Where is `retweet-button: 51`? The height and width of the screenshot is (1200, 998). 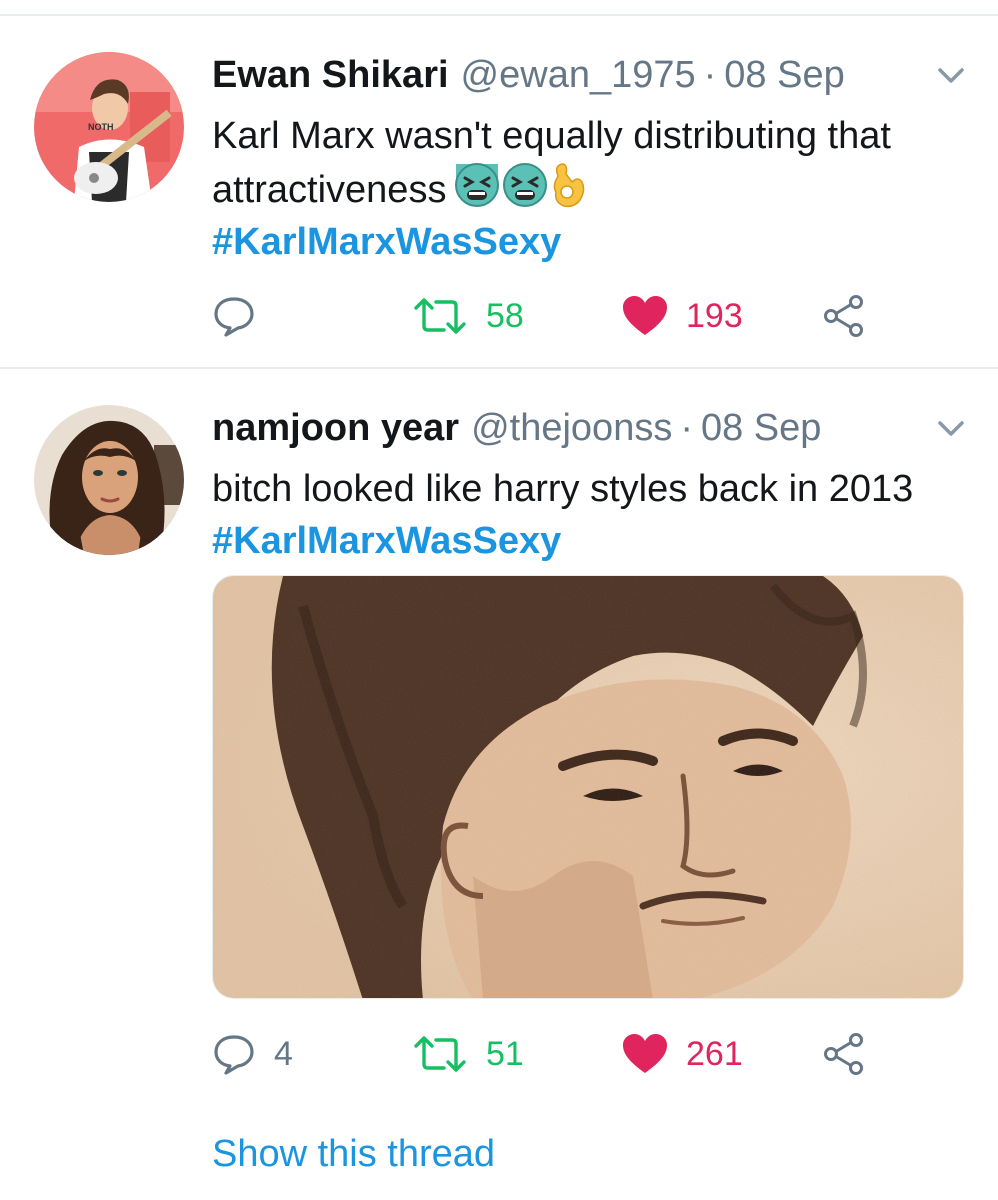
retweet-button: 51 is located at coordinates (468, 1054).